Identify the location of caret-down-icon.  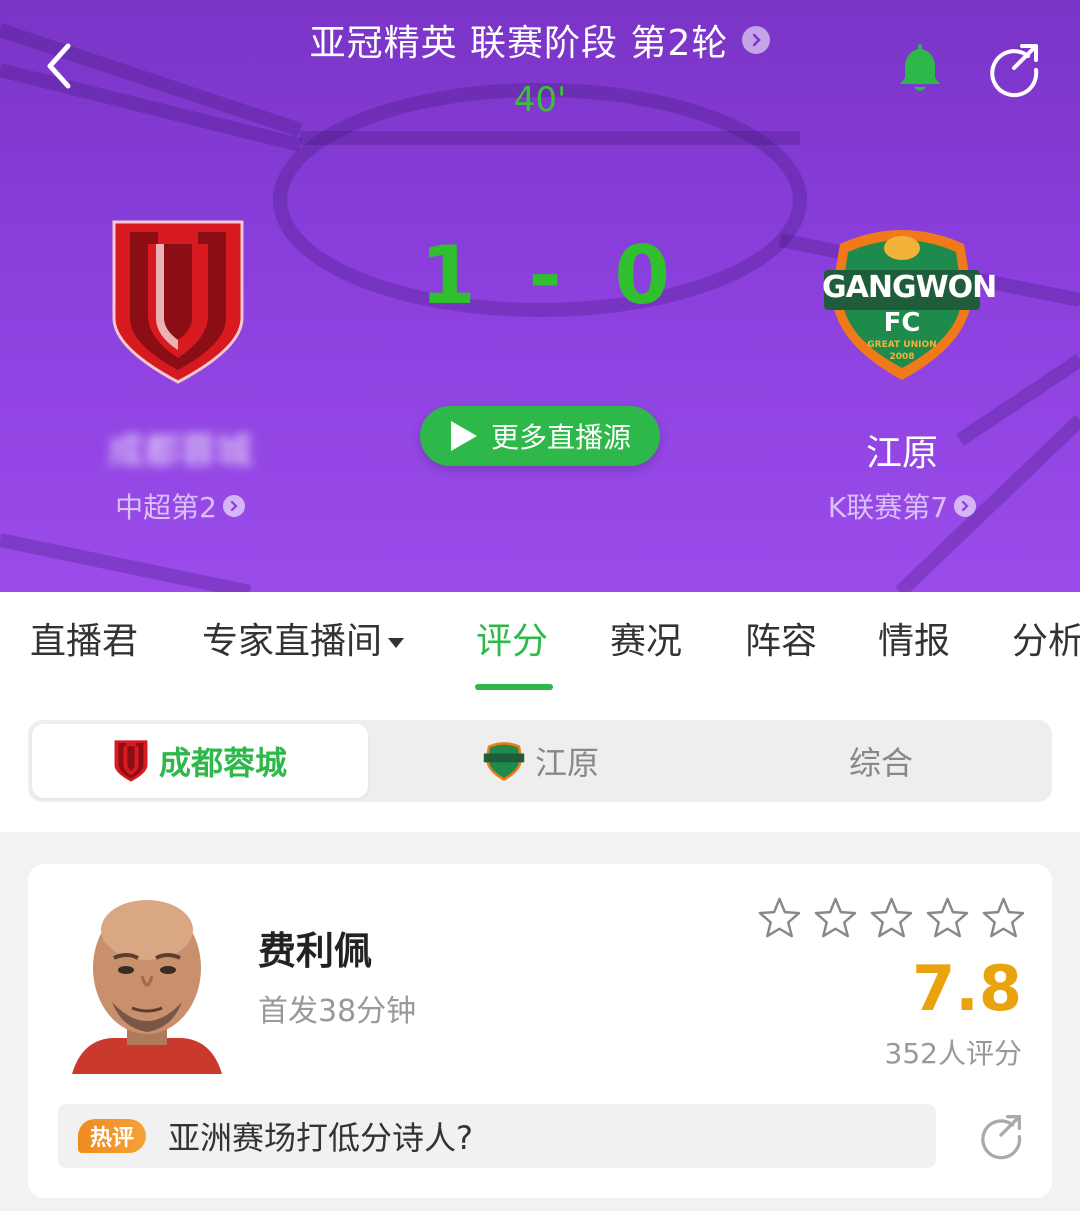
(396, 643).